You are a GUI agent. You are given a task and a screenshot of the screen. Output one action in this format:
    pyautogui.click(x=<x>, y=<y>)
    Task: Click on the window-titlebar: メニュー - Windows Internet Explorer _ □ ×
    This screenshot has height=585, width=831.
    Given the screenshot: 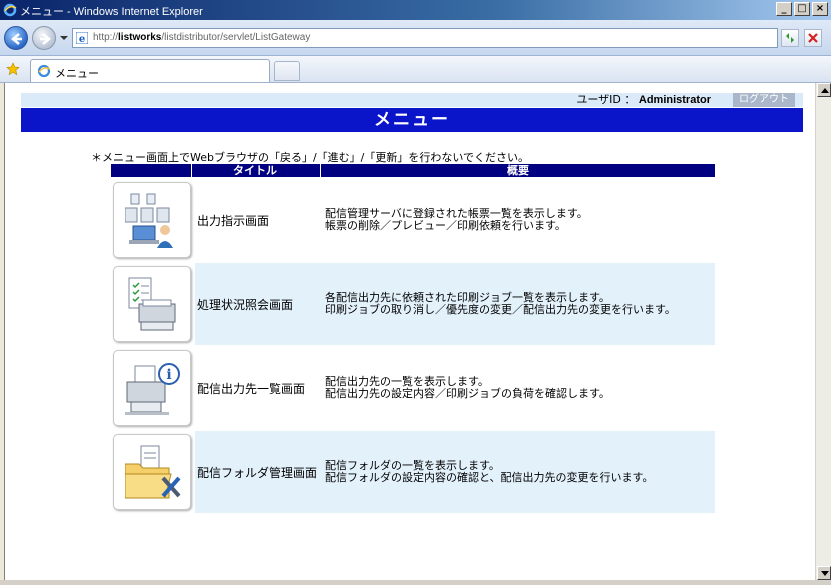 What is the action you would take?
    pyautogui.click(x=415, y=10)
    